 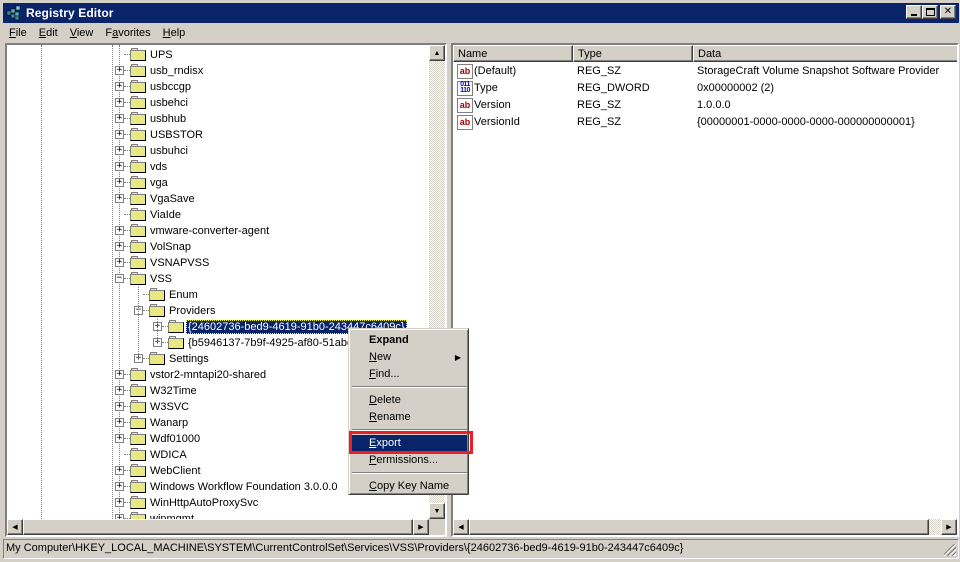 I want to click on tree-item-label: Wanarp, so click(x=169, y=423).